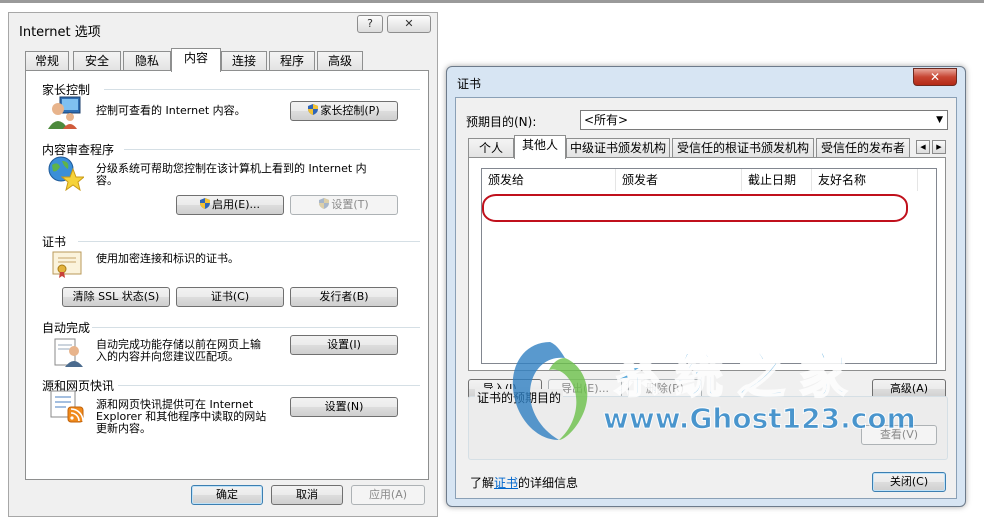  What do you see at coordinates (695, 208) in the screenshot?
I see `red-annotation-ellipse` at bounding box center [695, 208].